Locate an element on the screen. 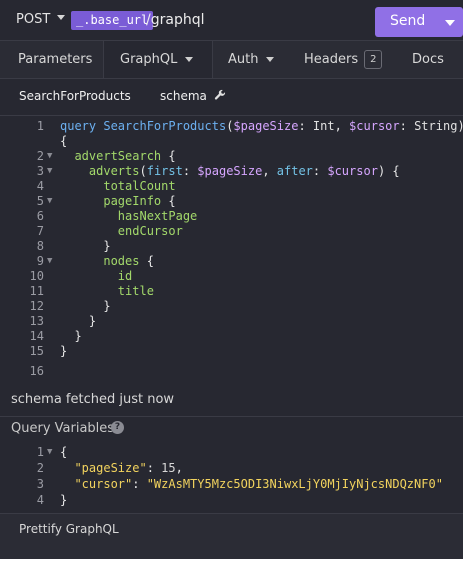 Image resolution: width=474 pixels, height=569 pixels. tab-auth: Auth is located at coordinates (251, 59).